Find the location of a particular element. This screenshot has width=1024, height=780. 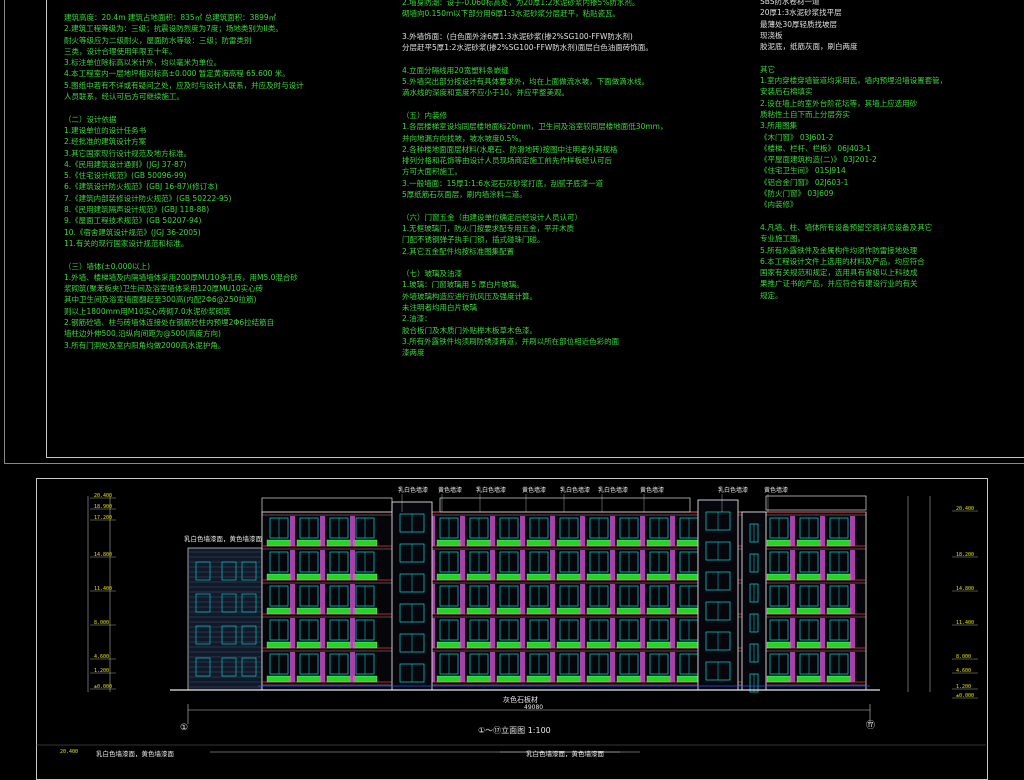

bottom-tag-2: 乳白色墙漆面，黄色墙漆面 is located at coordinates (565, 754).